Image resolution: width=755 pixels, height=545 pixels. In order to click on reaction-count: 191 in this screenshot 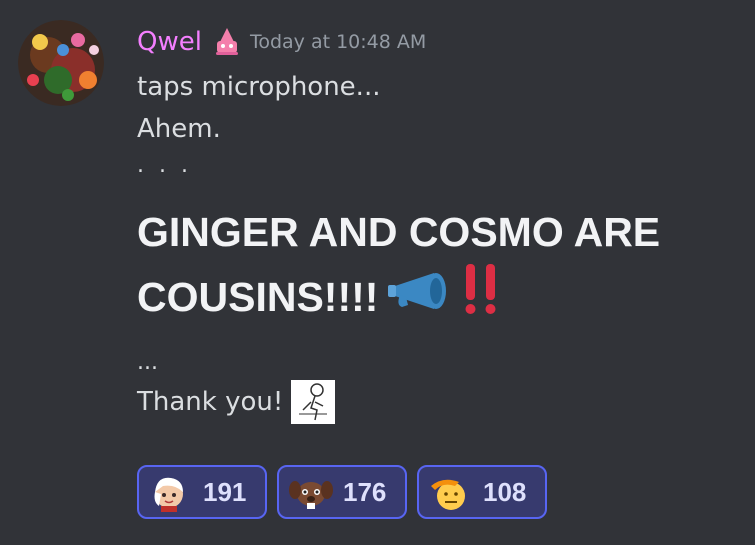, I will do `click(225, 491)`.